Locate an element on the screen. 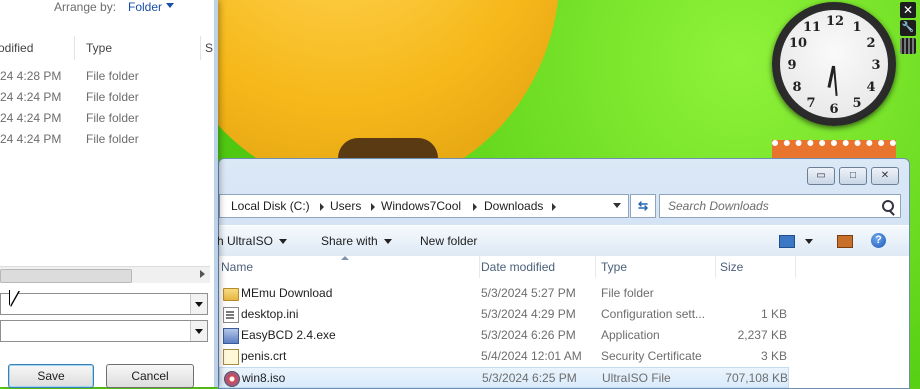 The width and height of the screenshot is (920, 389). wrench-icon: 🔧 is located at coordinates (908, 28).